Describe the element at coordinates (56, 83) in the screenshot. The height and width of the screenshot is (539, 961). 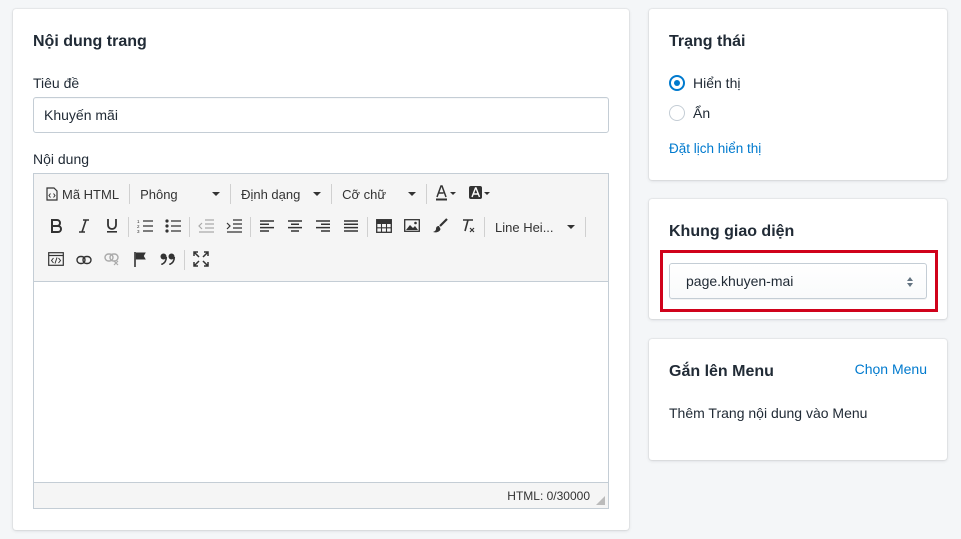
I see `title-field-label: Tiêu đề` at that location.